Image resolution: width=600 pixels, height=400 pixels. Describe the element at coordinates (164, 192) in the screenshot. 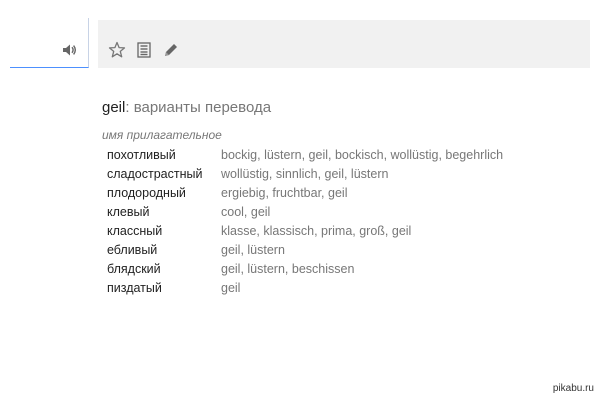

I see `translation-word: плодородный` at that location.